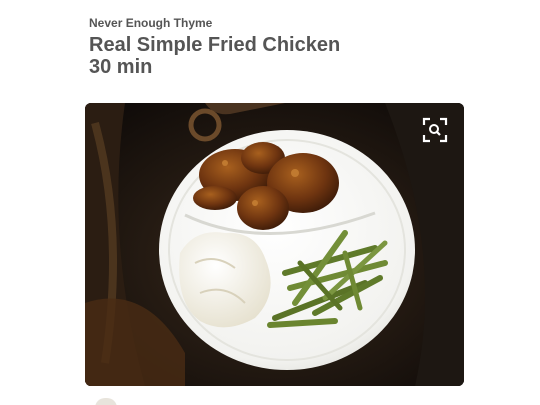  I want to click on zoom-image-button, so click(435, 130).